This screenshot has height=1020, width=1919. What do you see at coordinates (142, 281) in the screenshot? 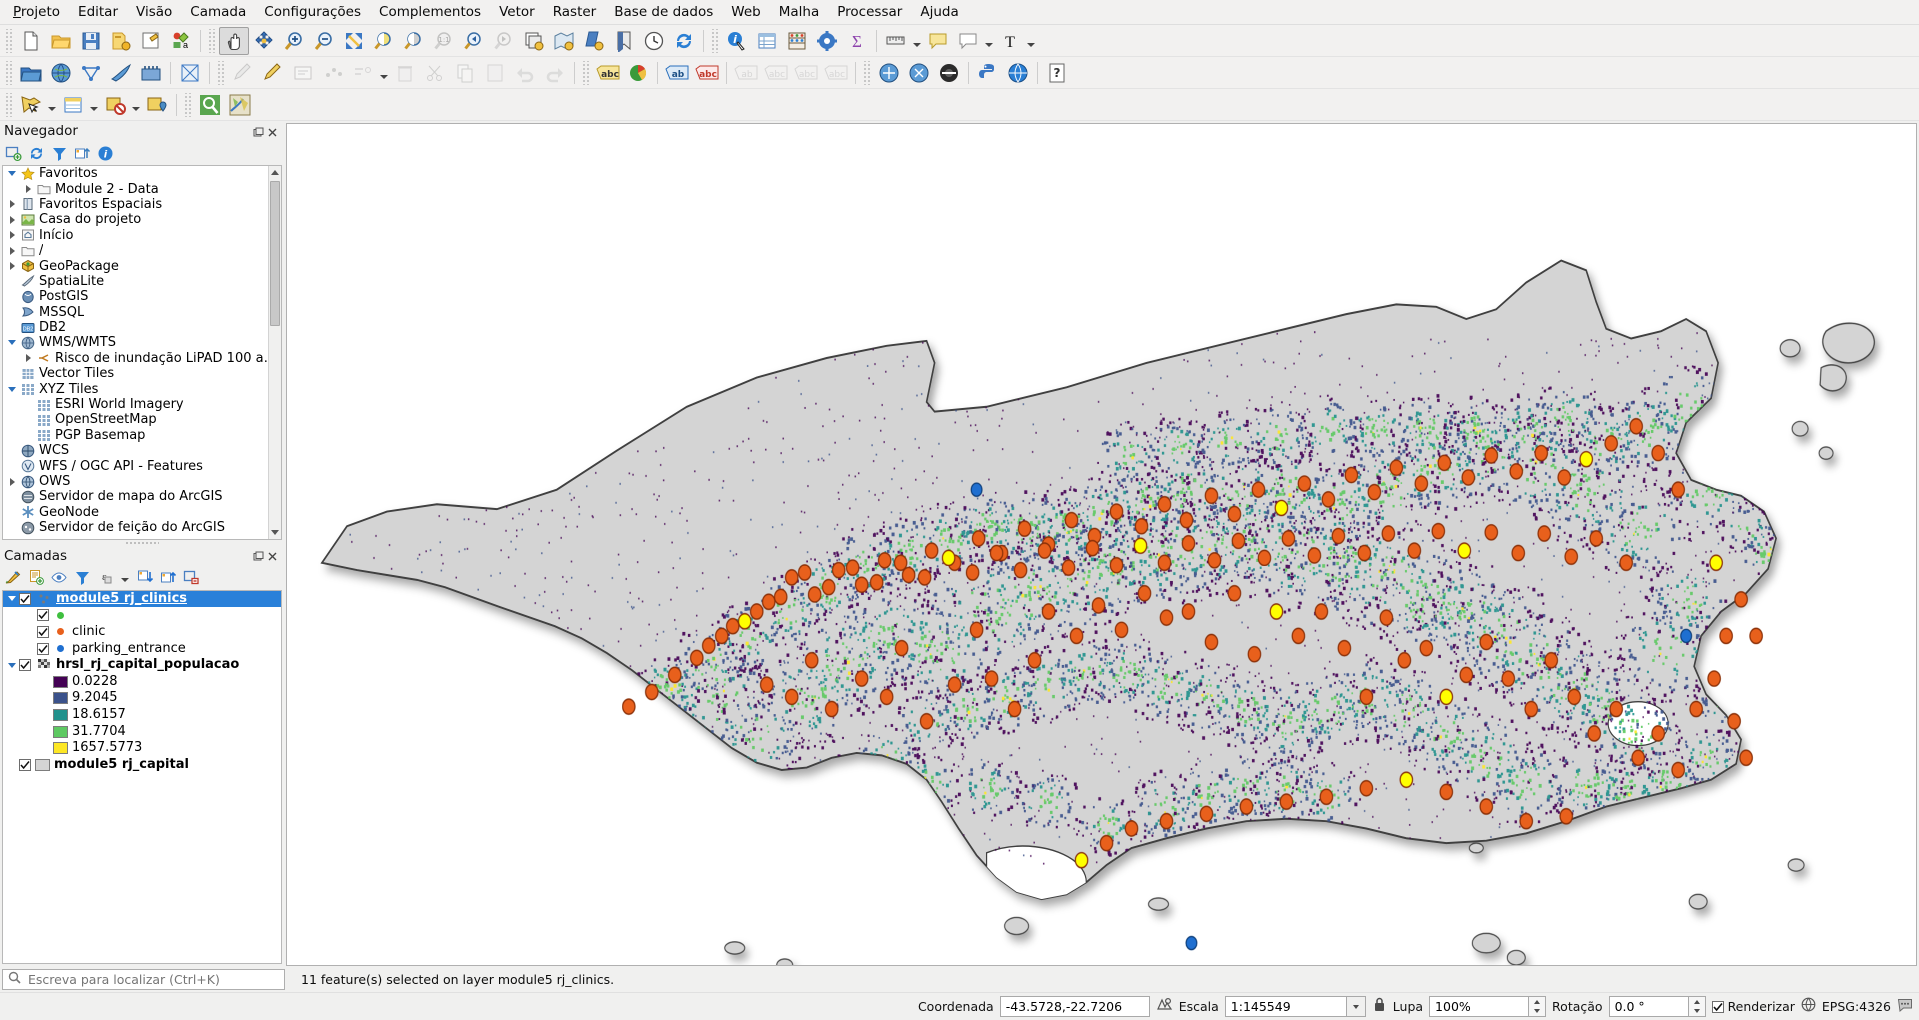
I see `navigator-item: SpatiaLite` at bounding box center [142, 281].